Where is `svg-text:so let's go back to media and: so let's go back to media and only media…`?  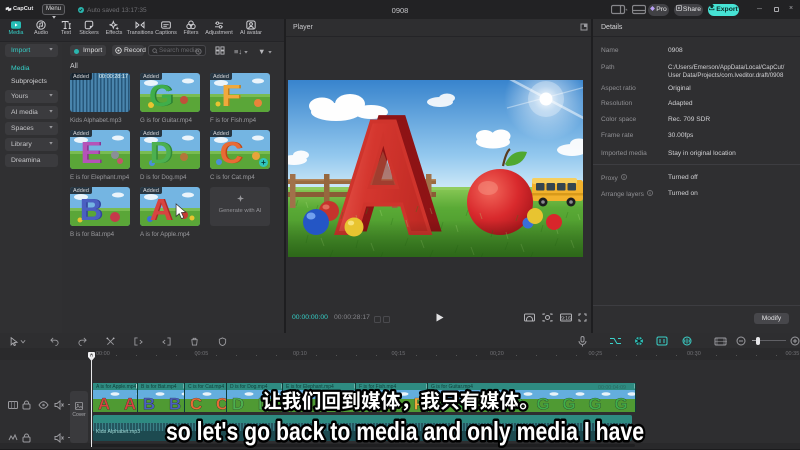 svg-text:so let's go back to media and: so let's go back to media and only media… is located at coordinates (405, 431).